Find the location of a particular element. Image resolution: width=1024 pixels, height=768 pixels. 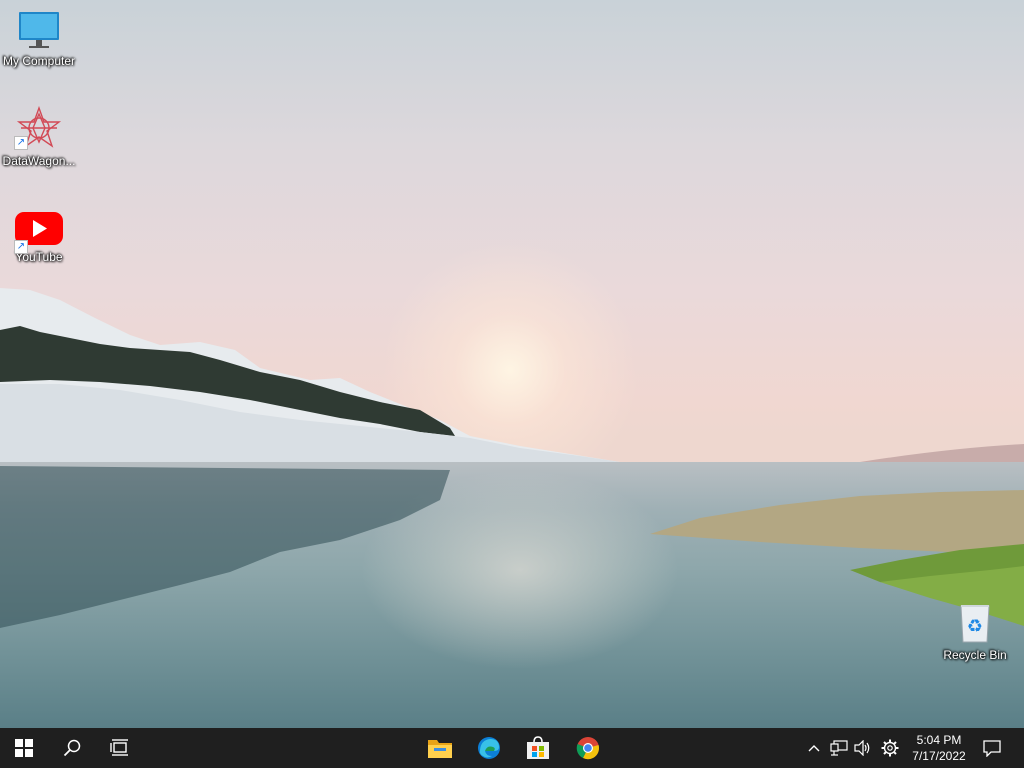

desktop-icon-my-computer: My Computer is located at coordinates (39, 38).